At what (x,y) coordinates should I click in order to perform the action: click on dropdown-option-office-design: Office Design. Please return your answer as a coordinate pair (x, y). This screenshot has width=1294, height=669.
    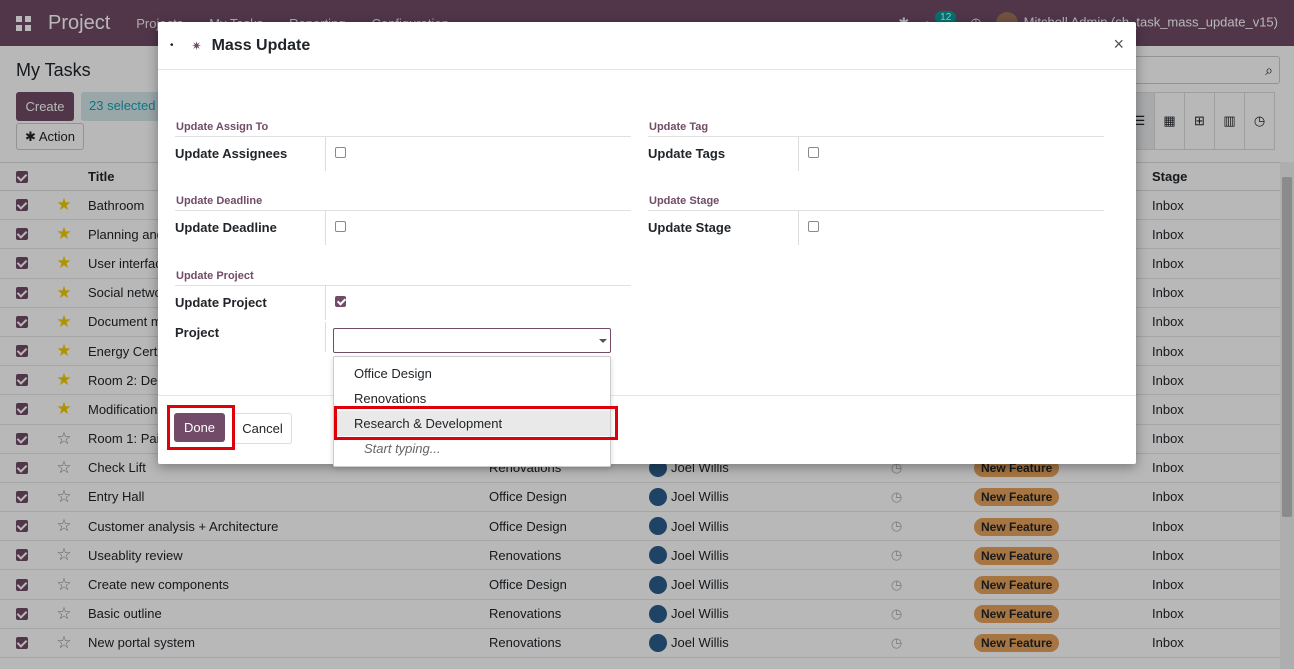
    Looking at the image, I should click on (472, 373).